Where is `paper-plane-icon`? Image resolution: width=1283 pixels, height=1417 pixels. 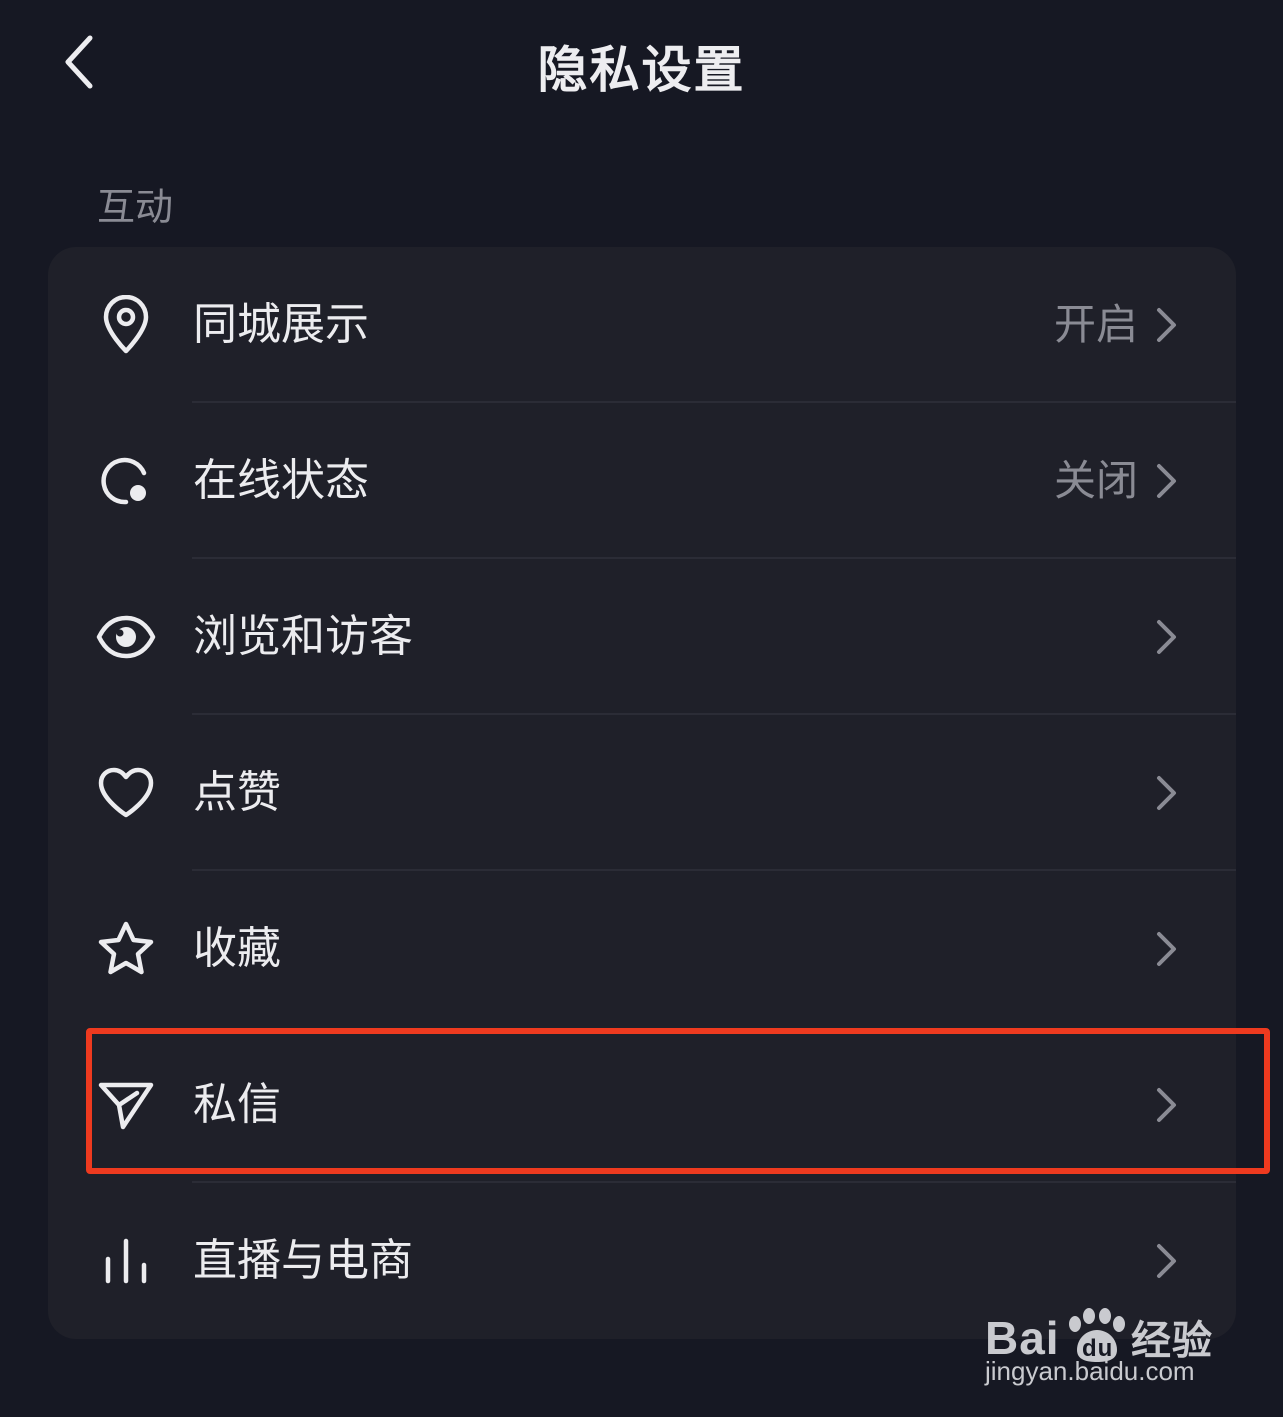
paper-plane-icon is located at coordinates (126, 1105).